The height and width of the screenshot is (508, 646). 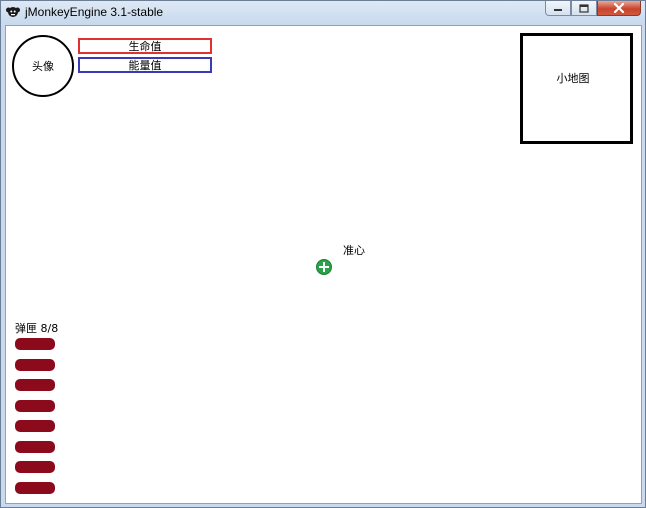 I want to click on window-controls, so click(x=593, y=9).